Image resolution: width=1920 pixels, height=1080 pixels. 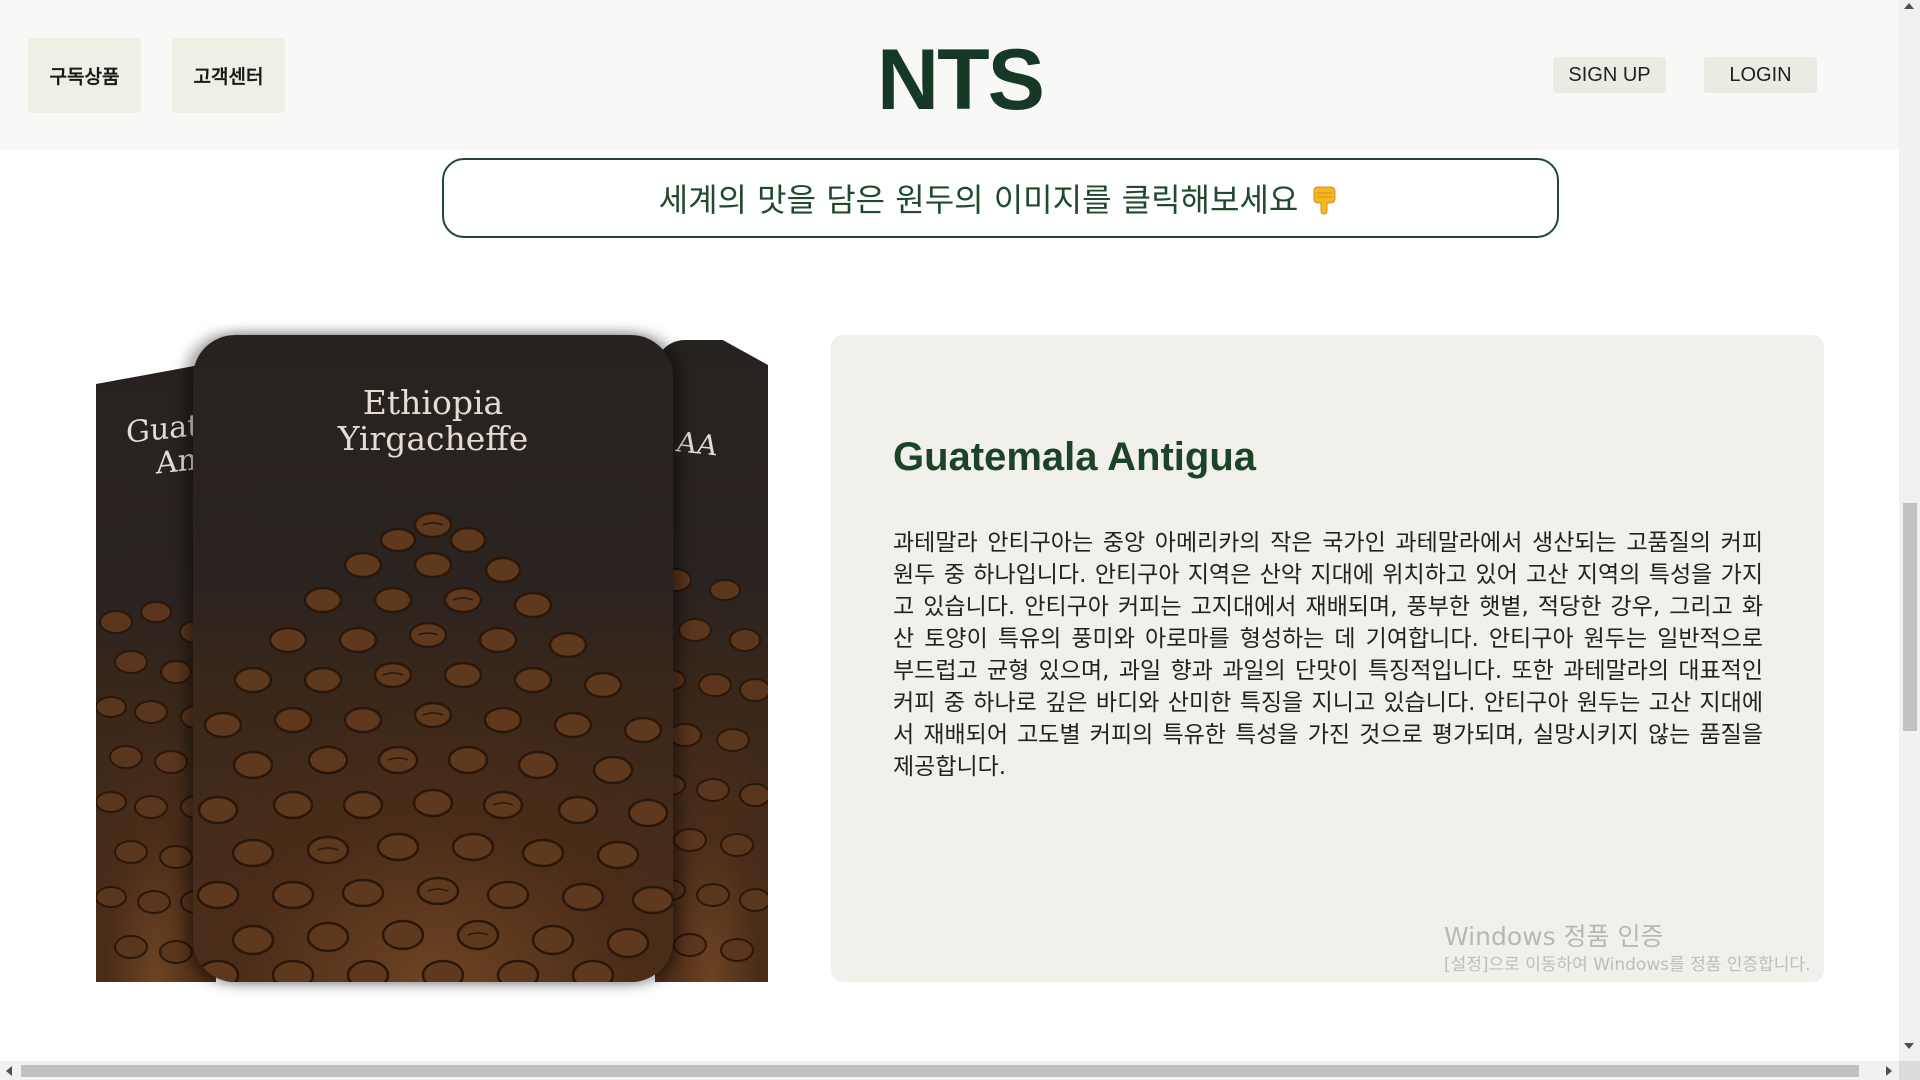 What do you see at coordinates (228, 75) in the screenshot?
I see `nav-customer-center-button: 고객센터` at bounding box center [228, 75].